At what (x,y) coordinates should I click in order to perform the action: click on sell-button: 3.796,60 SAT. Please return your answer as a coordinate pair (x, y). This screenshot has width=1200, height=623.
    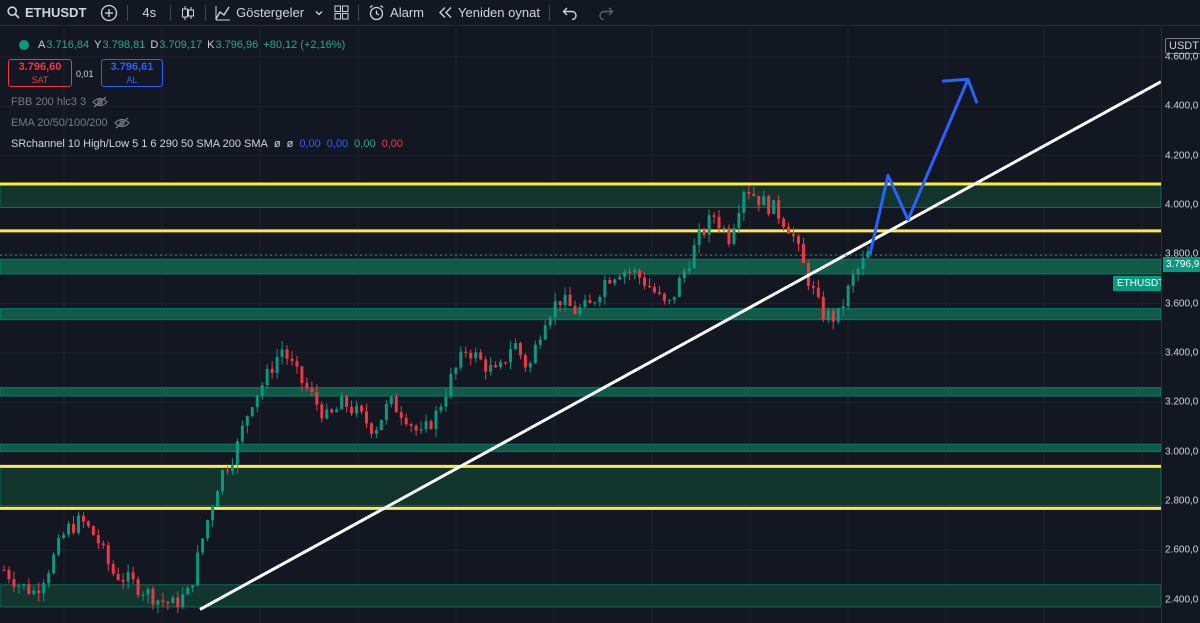
    Looking at the image, I should click on (40, 73).